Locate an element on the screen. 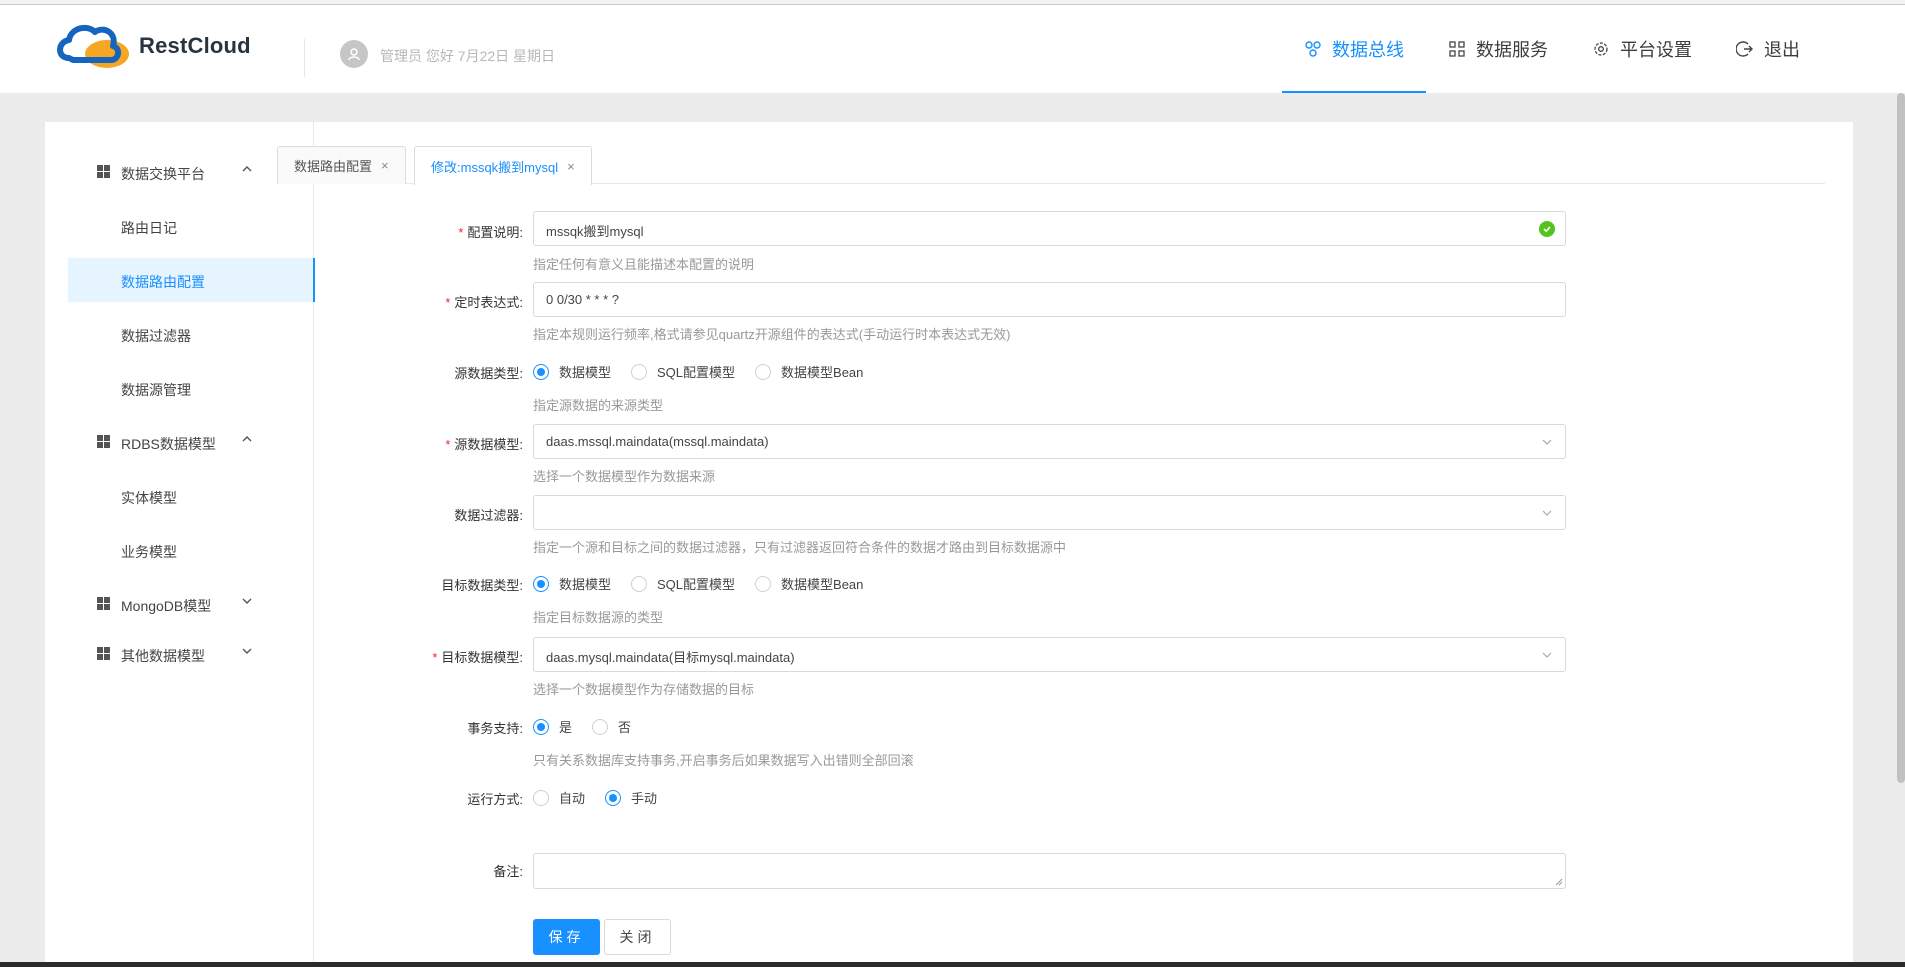 The height and width of the screenshot is (967, 1905). avatar is located at coordinates (354, 54).